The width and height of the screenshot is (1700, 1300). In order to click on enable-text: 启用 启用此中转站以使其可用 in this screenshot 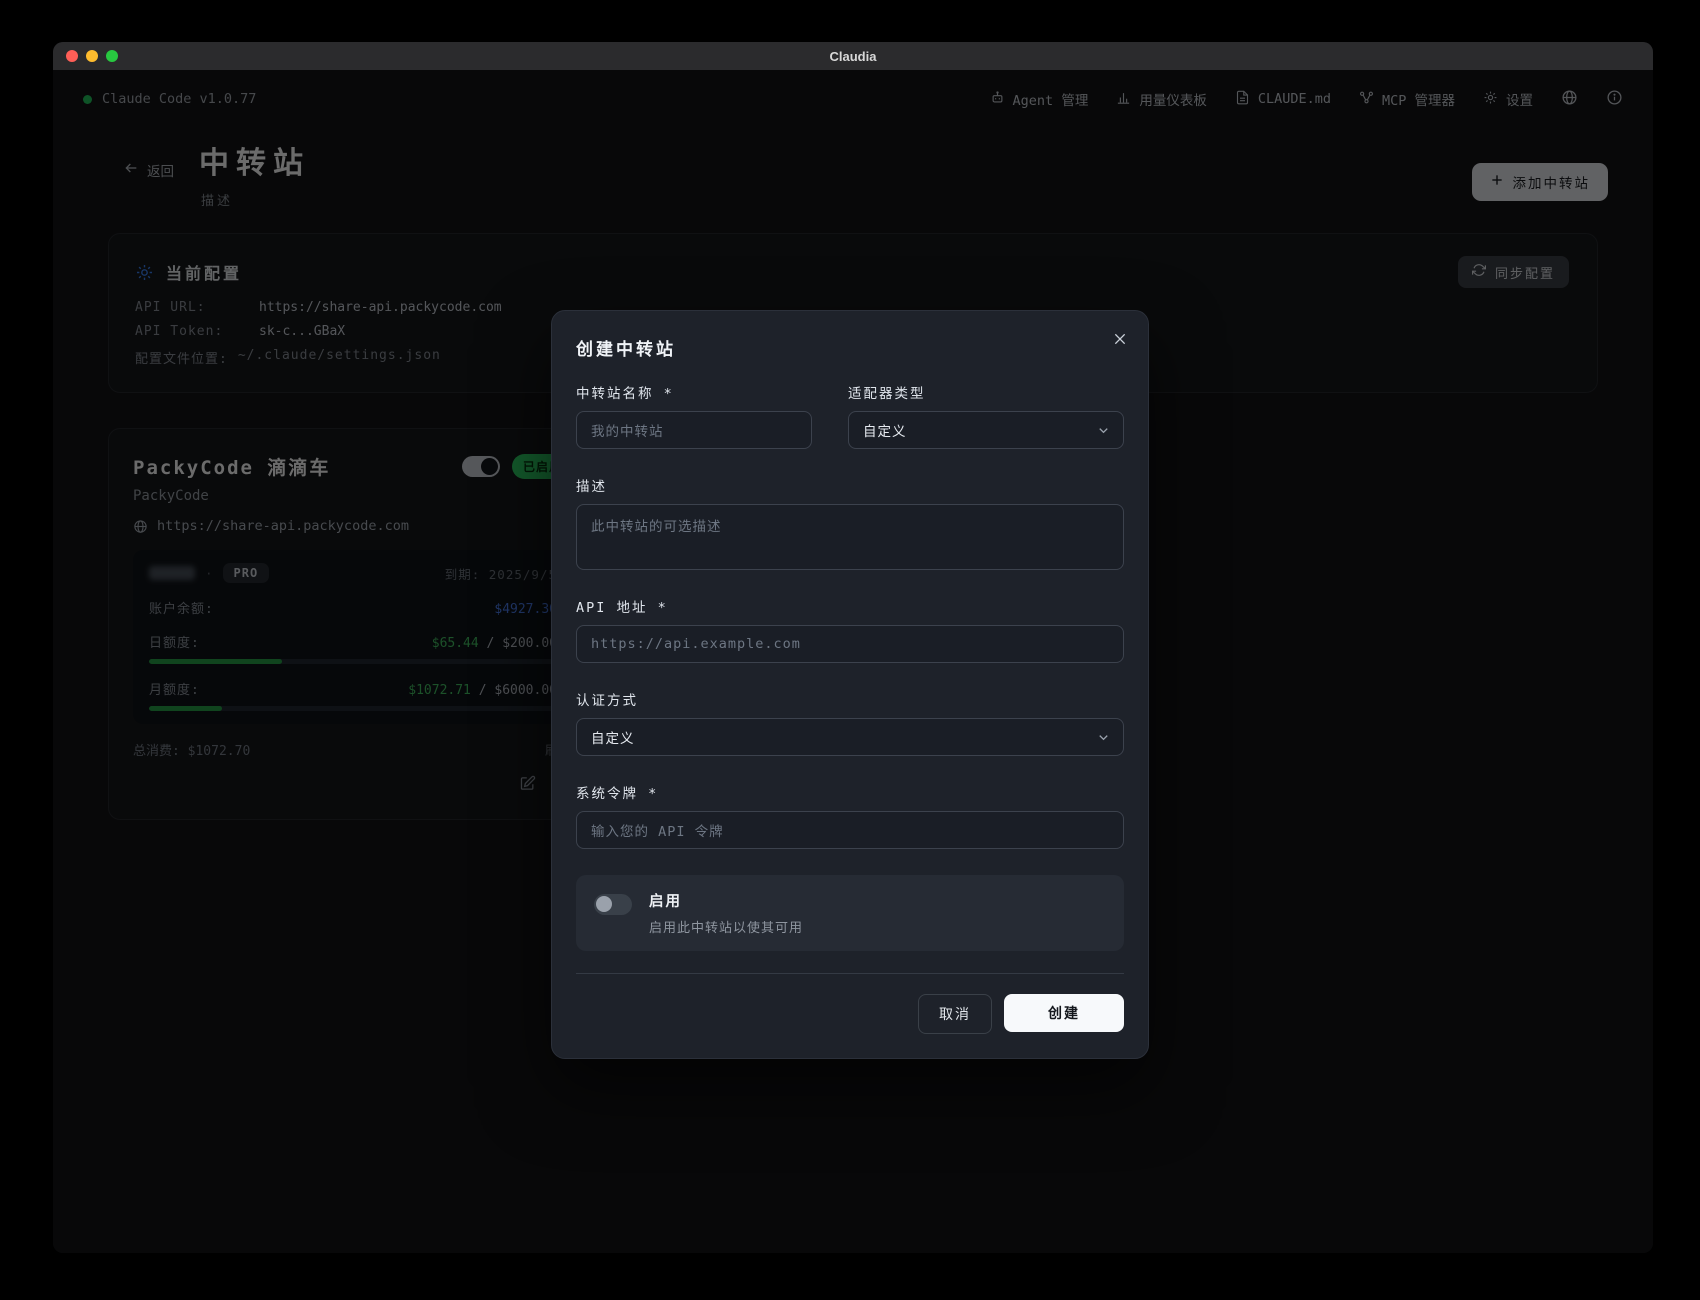, I will do `click(726, 913)`.